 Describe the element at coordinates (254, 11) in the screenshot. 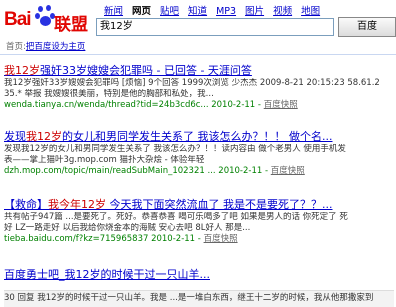

I see `nav-images: 图片` at that location.